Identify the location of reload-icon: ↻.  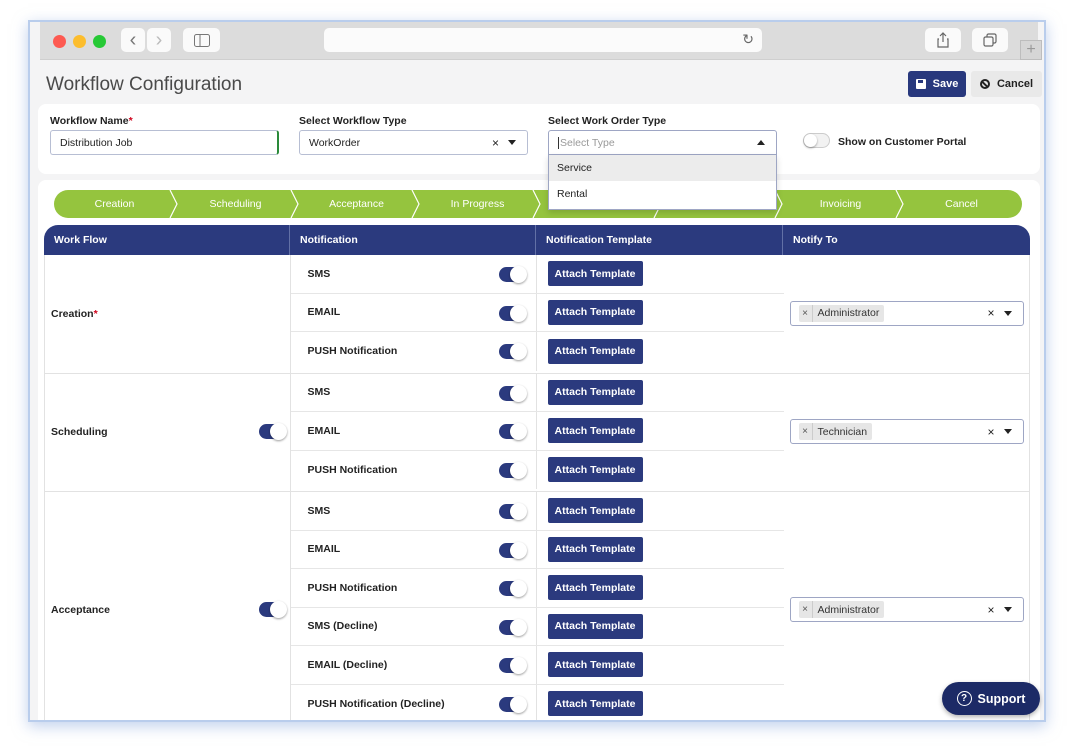
(748, 39).